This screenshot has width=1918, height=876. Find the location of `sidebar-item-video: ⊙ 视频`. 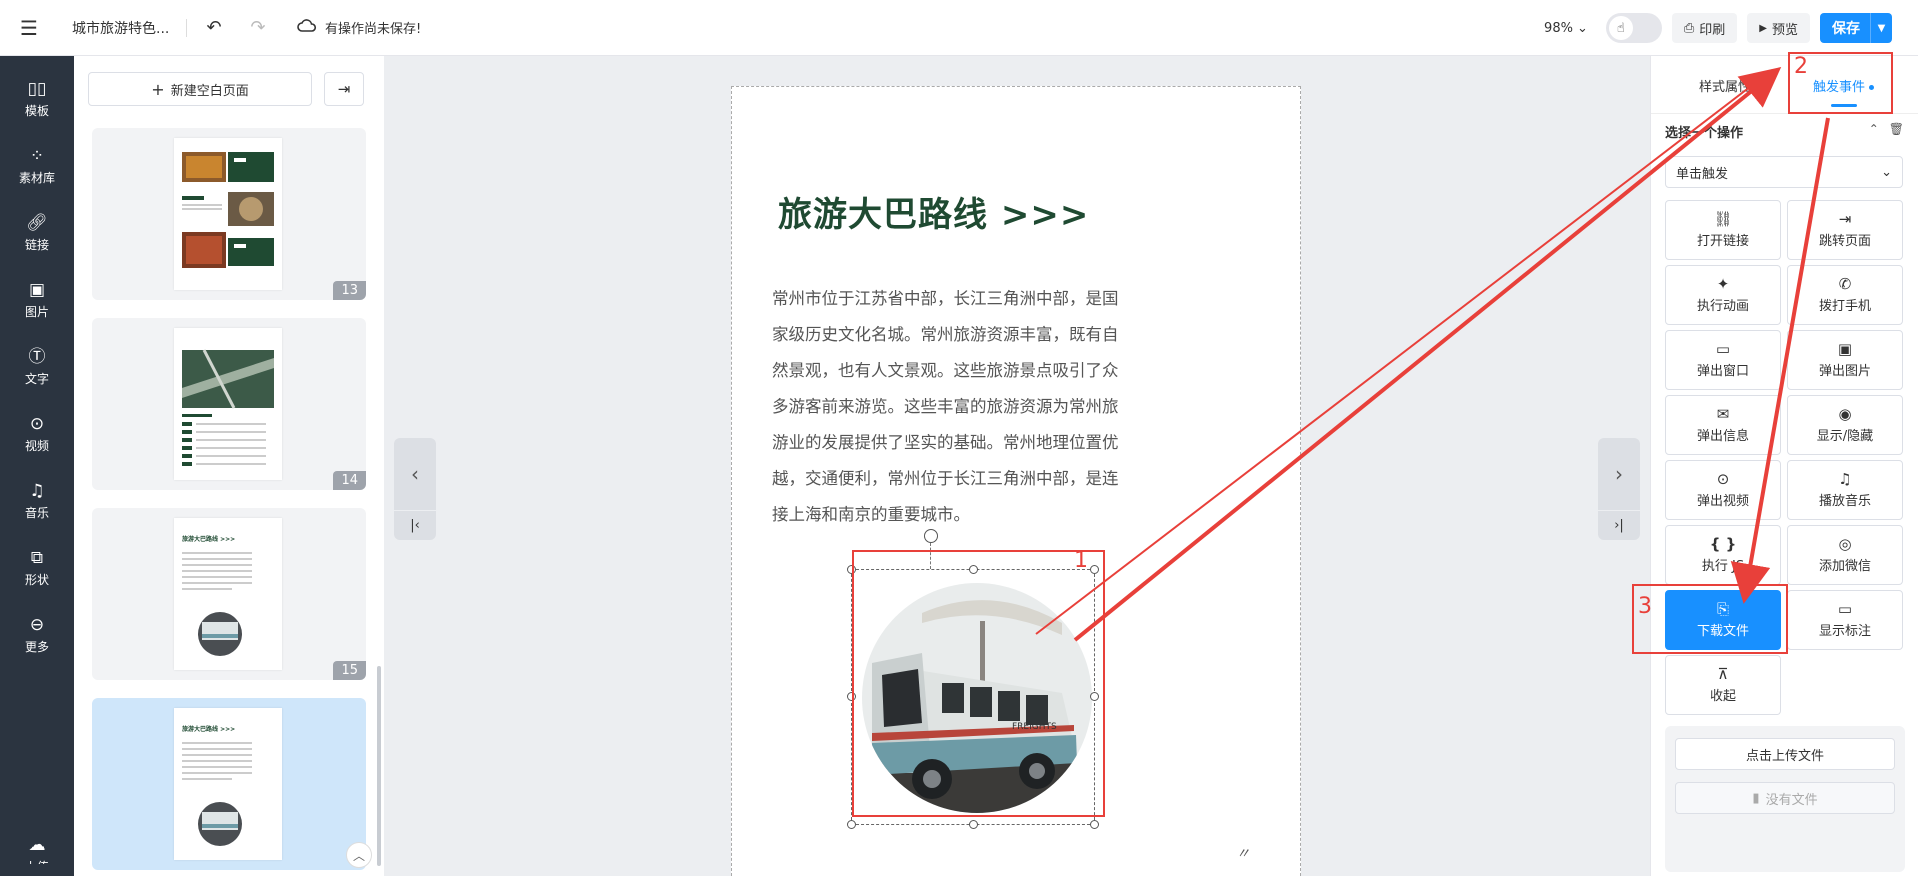

sidebar-item-video: ⊙ 视频 is located at coordinates (37, 434).